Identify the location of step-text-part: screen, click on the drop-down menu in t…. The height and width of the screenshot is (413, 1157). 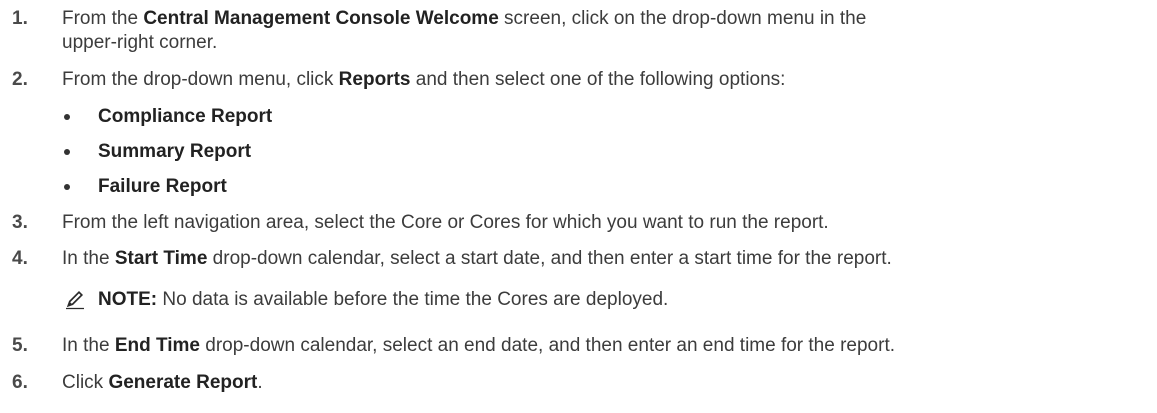
(682, 18).